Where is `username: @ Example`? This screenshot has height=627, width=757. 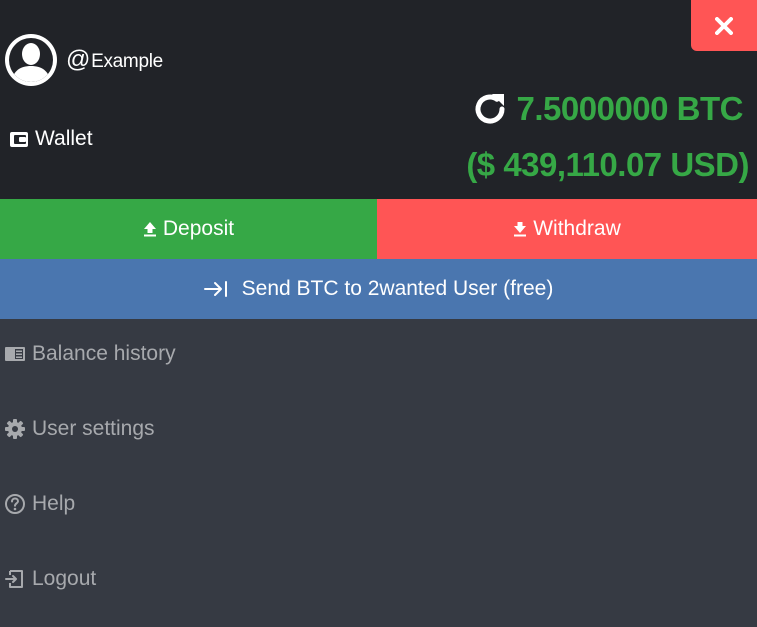
username: @ Example is located at coordinates (114, 60).